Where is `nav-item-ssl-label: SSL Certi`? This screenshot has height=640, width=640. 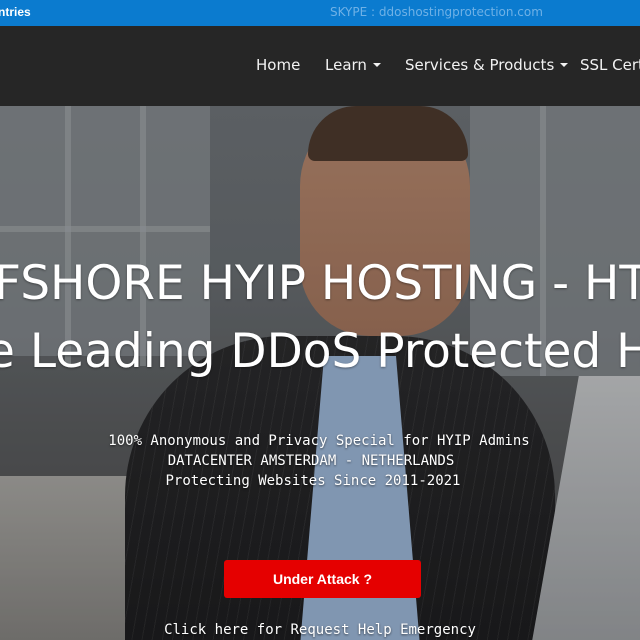 nav-item-ssl-label: SSL Certi is located at coordinates (610, 65).